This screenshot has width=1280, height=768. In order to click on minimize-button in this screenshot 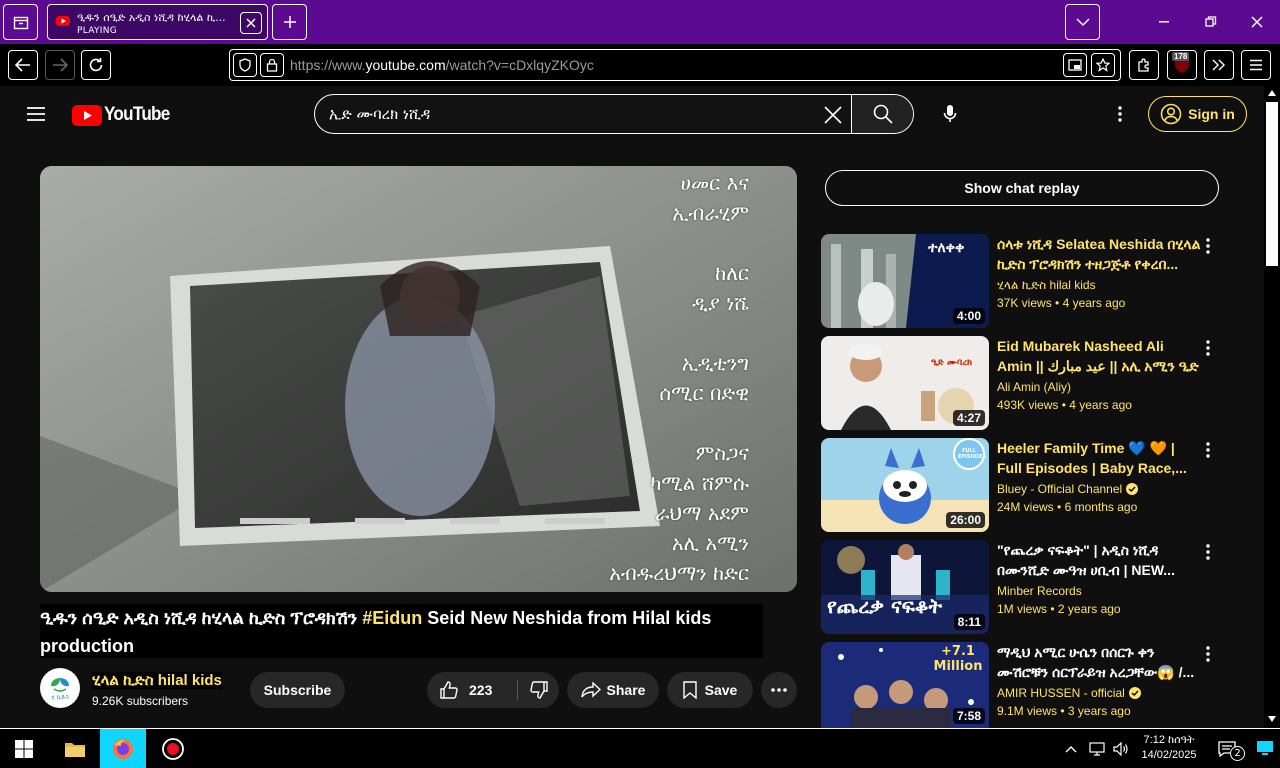, I will do `click(1165, 22)`.